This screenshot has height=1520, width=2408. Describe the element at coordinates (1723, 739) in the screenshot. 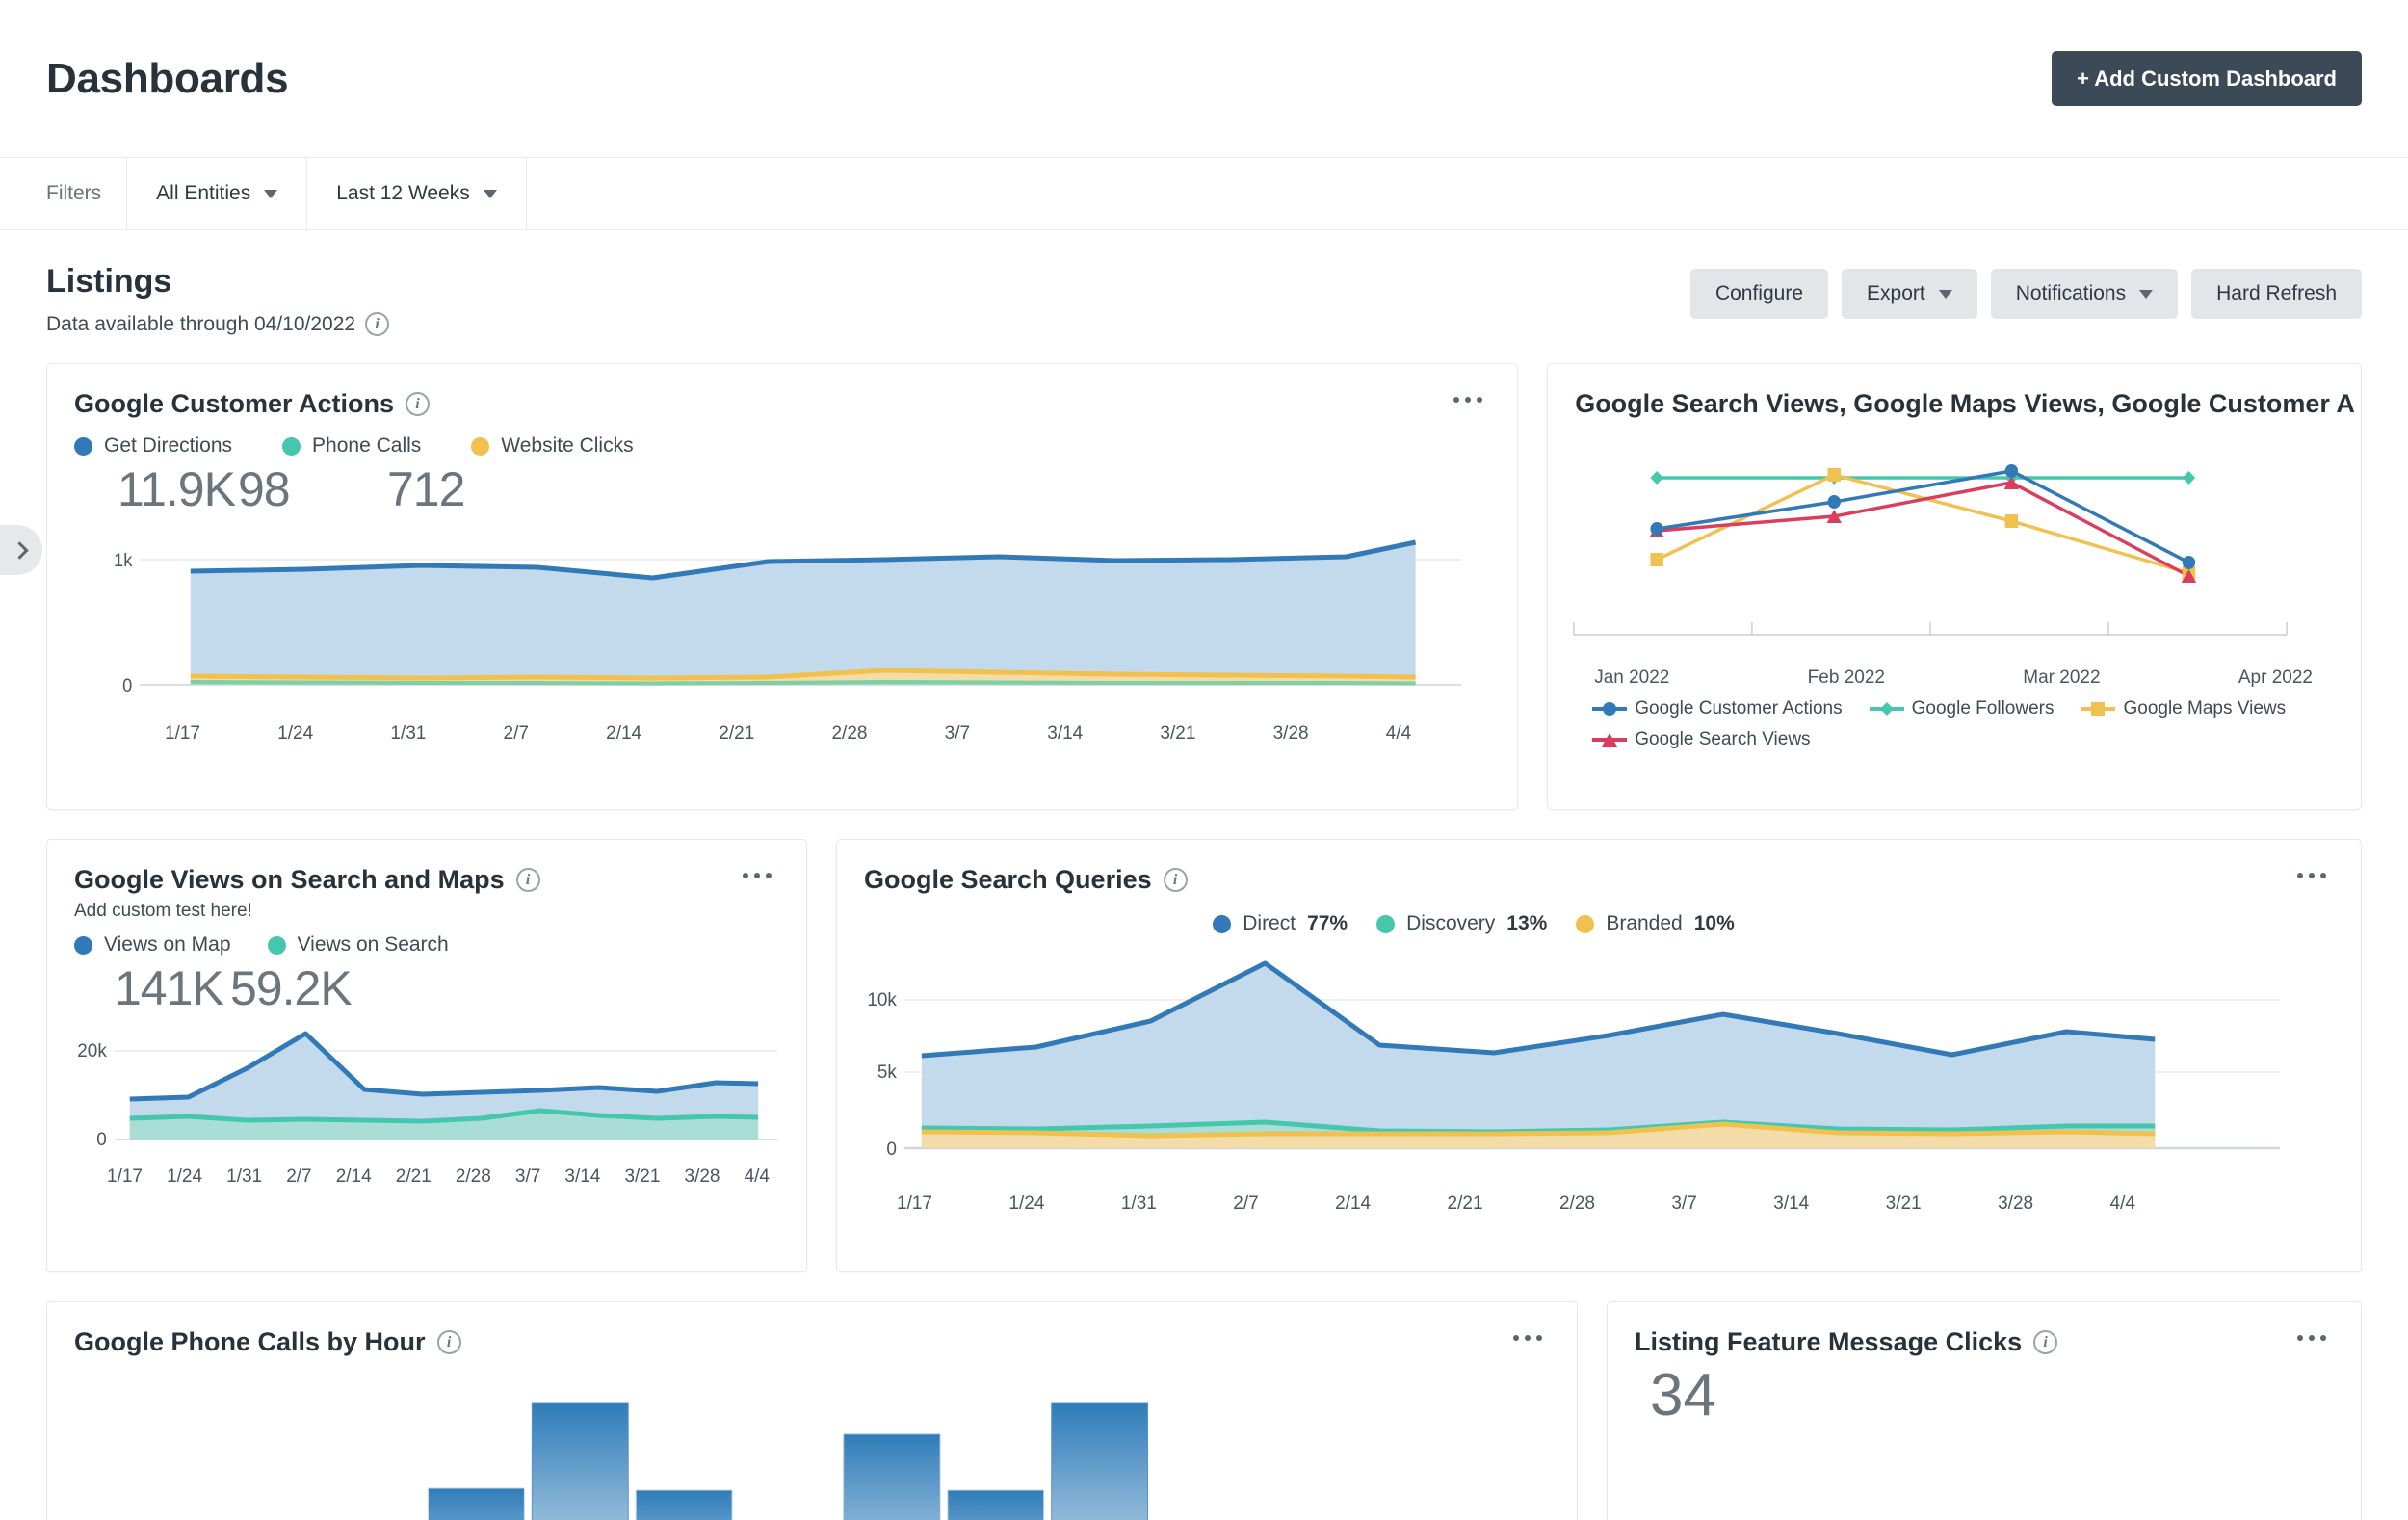

I see `legend-label: Google Search Views` at that location.